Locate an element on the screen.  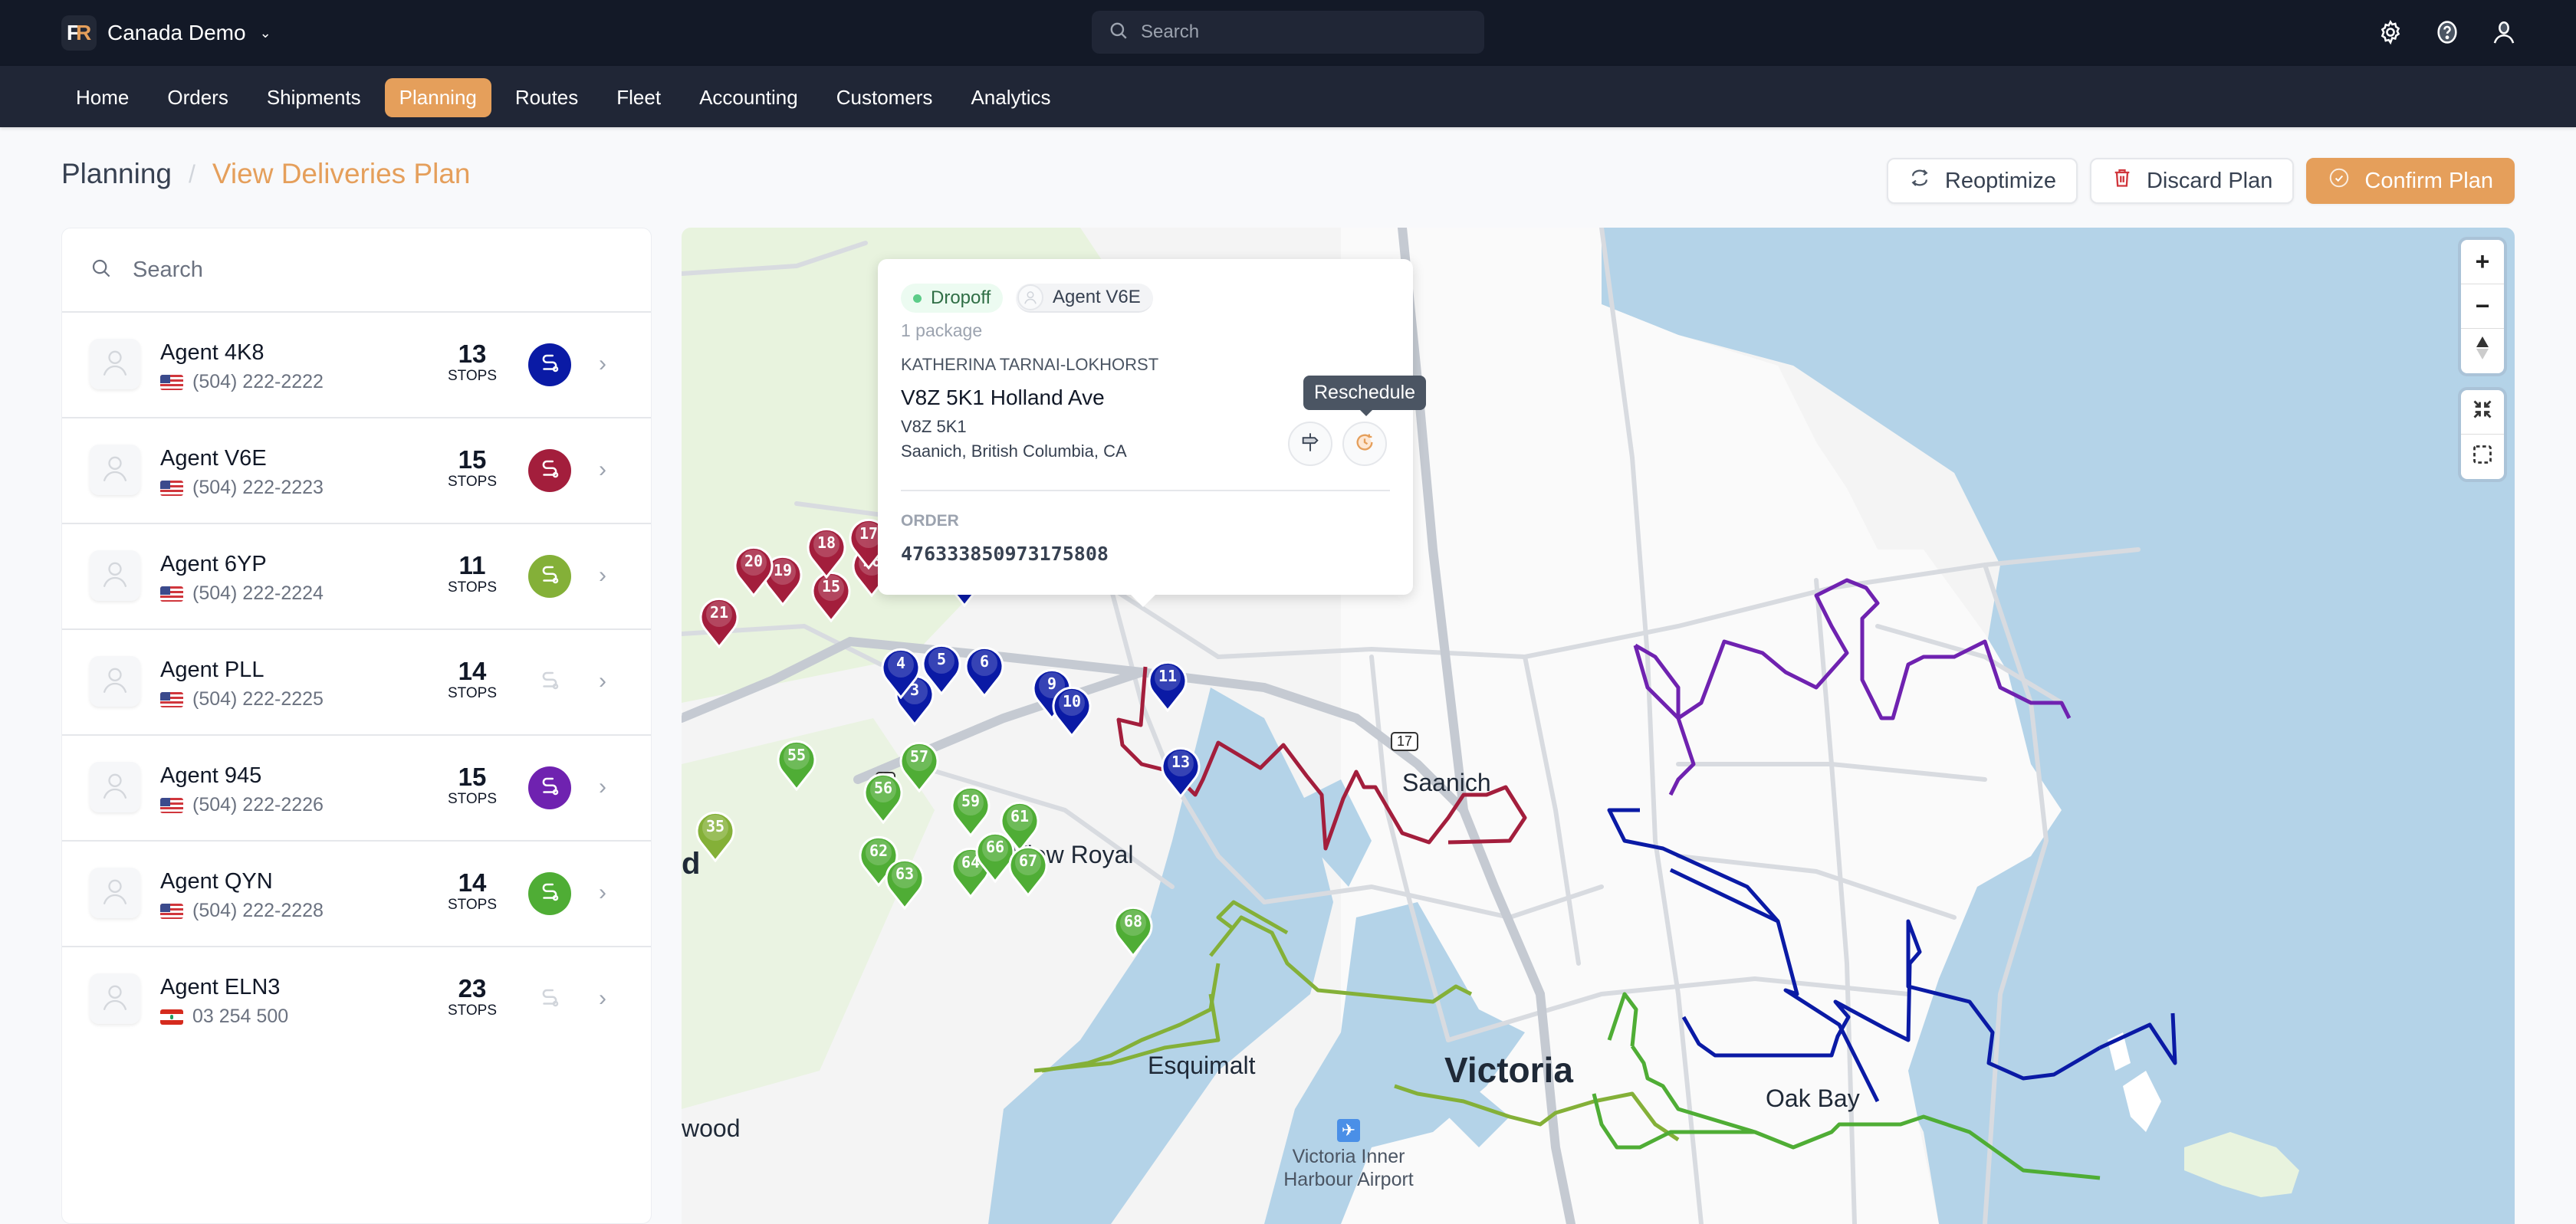
agent-name: Agent ELN3 is located at coordinates (221, 987).